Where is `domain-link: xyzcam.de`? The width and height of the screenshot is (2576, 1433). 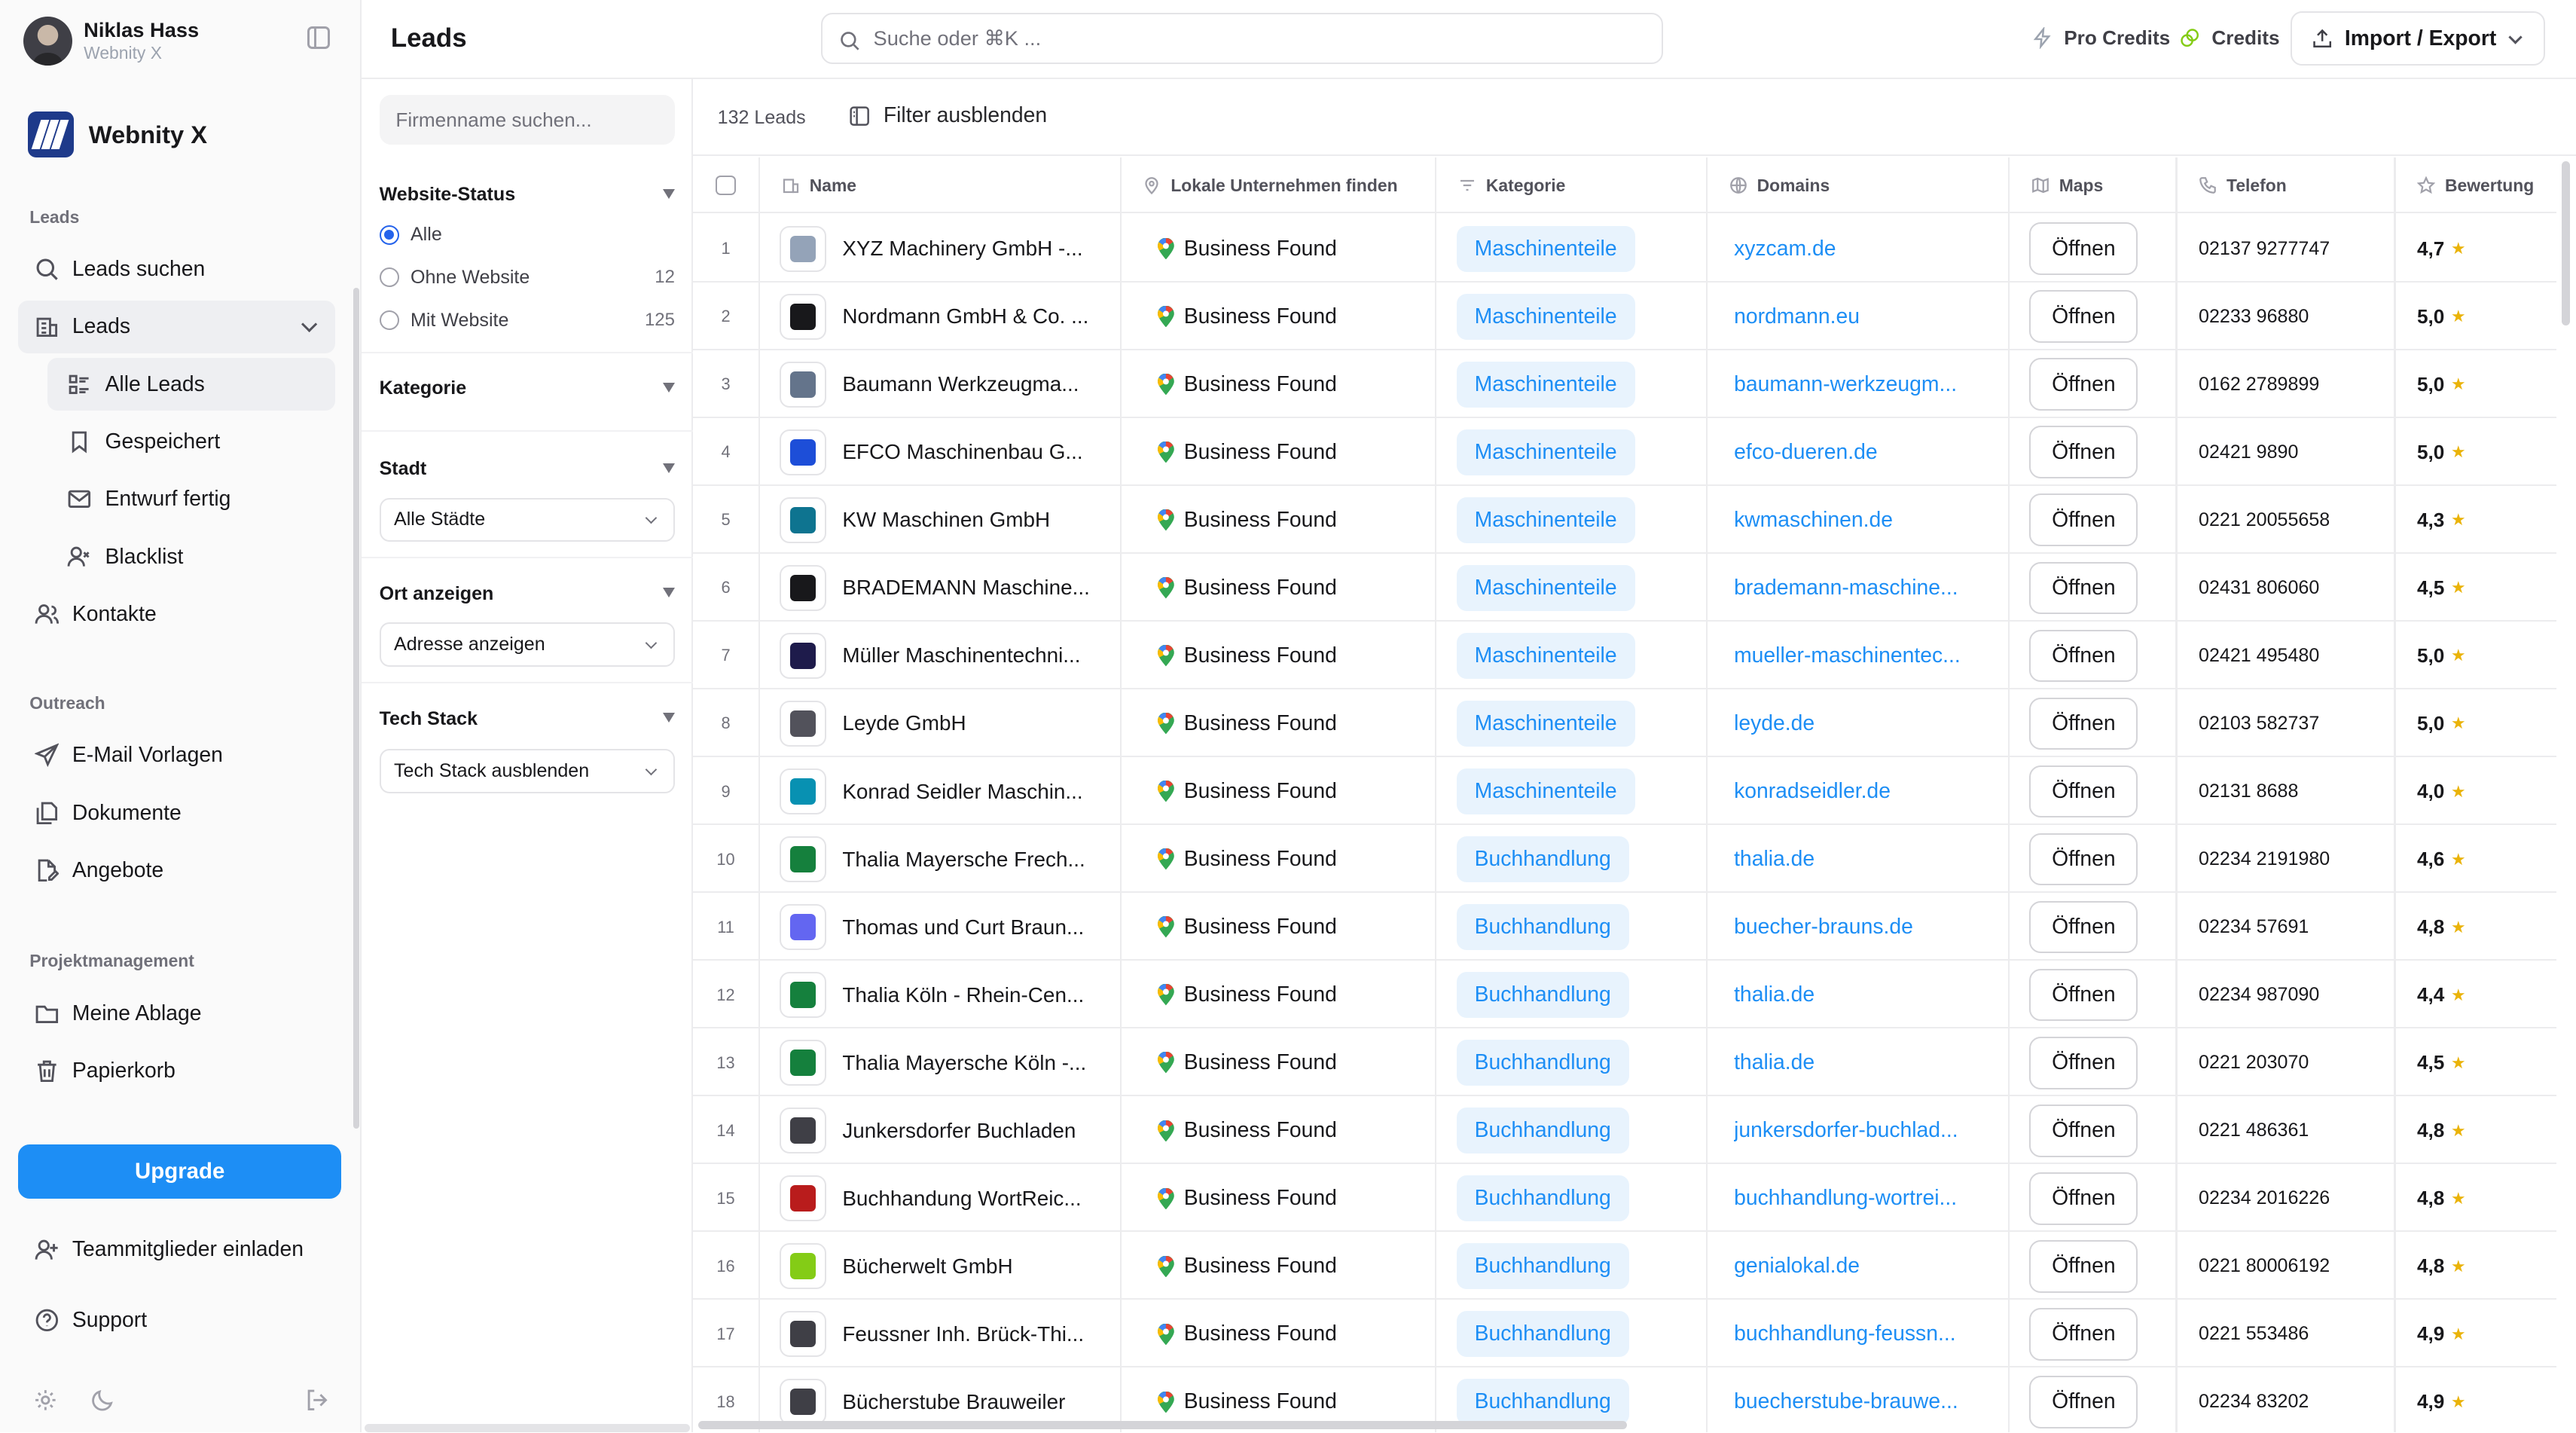 domain-link: xyzcam.de is located at coordinates (1785, 249).